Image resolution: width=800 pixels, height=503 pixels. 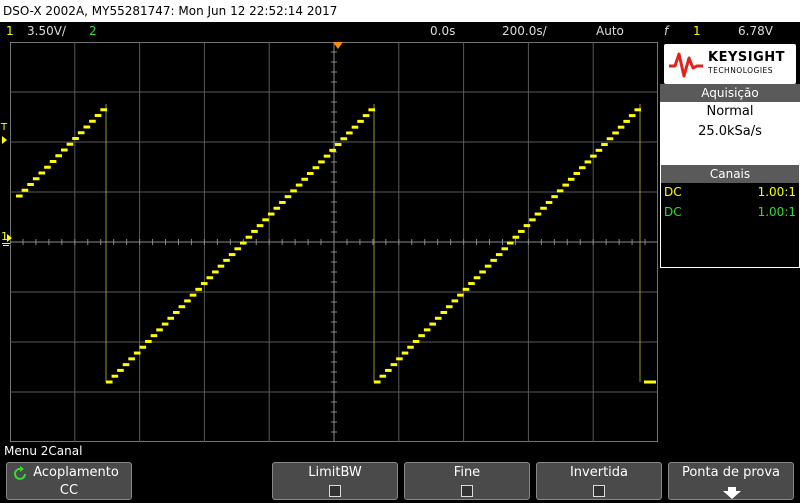 I want to click on brand-sub: TECHNOLOGIES, so click(x=741, y=70).